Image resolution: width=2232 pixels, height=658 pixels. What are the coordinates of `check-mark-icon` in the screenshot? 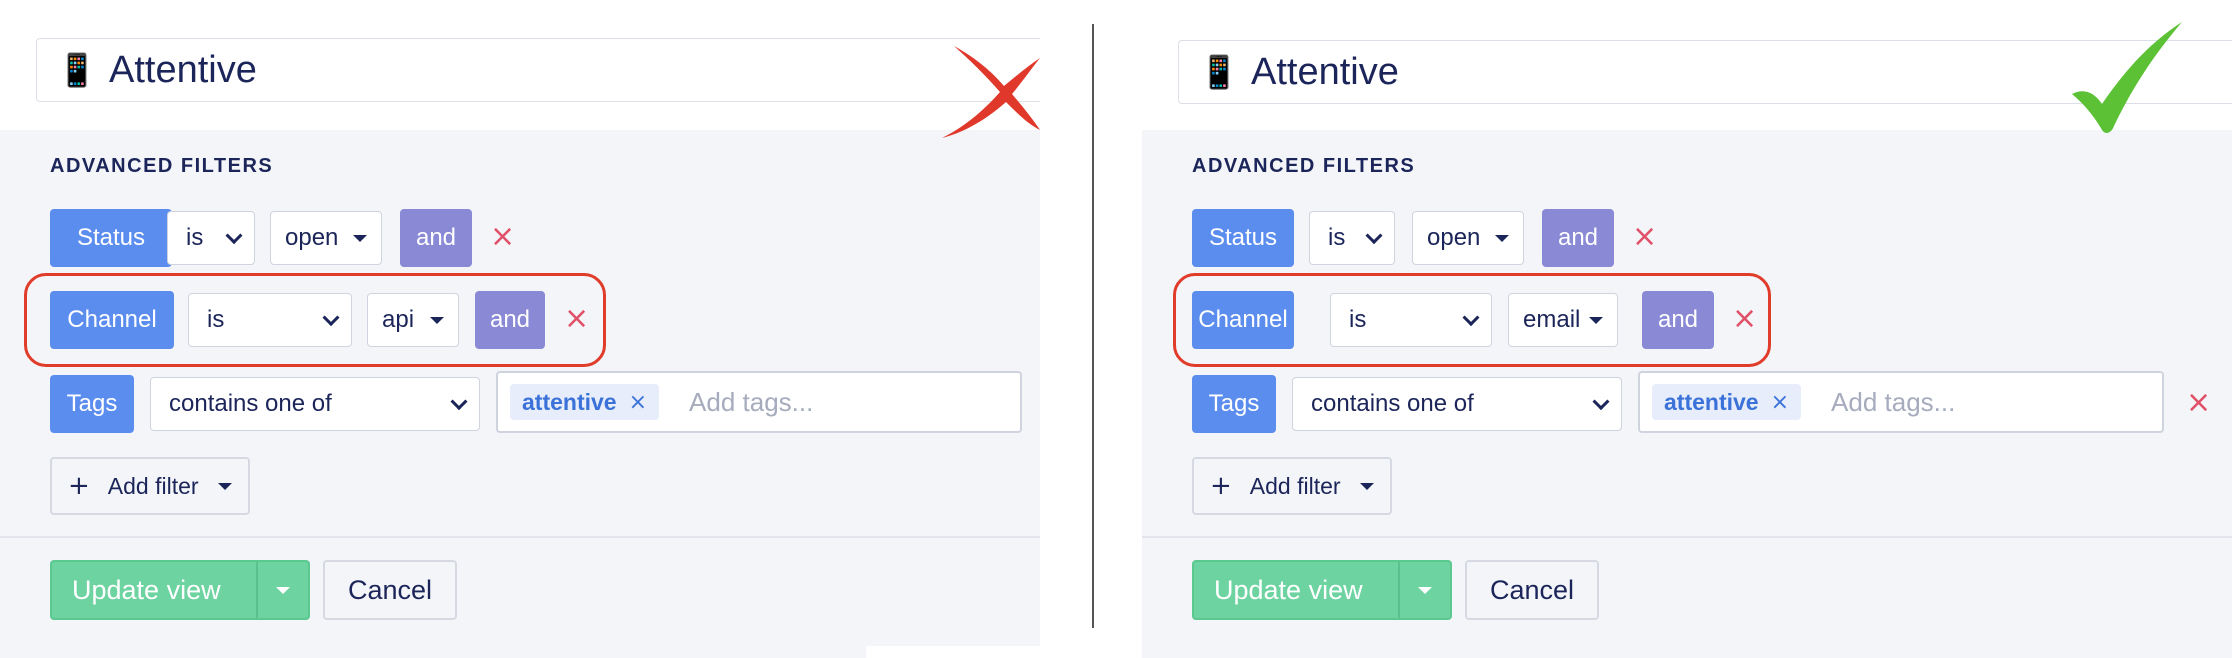 It's located at (2127, 77).